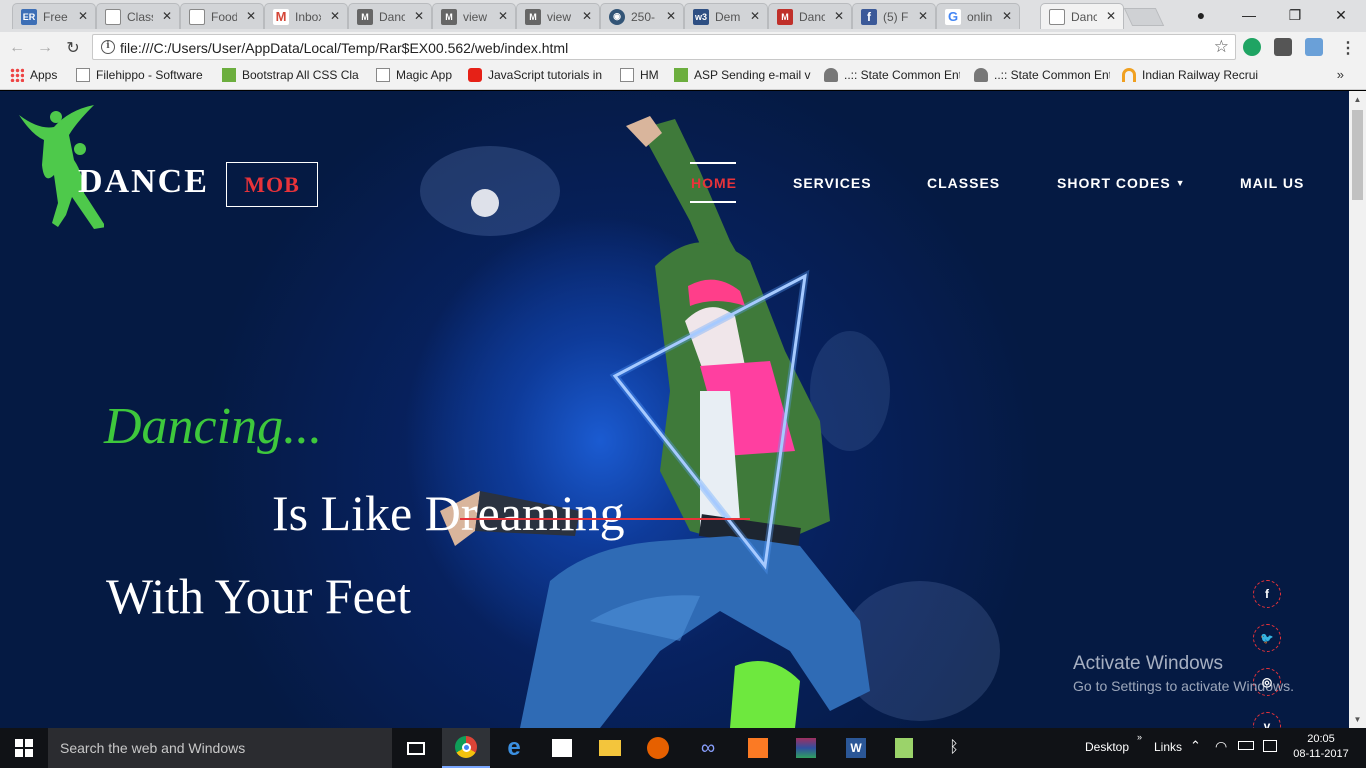 Image resolution: width=1366 pixels, height=768 pixels. What do you see at coordinates (143, 75) in the screenshot?
I see `bookmark-item: Filehippo - Software` at bounding box center [143, 75].